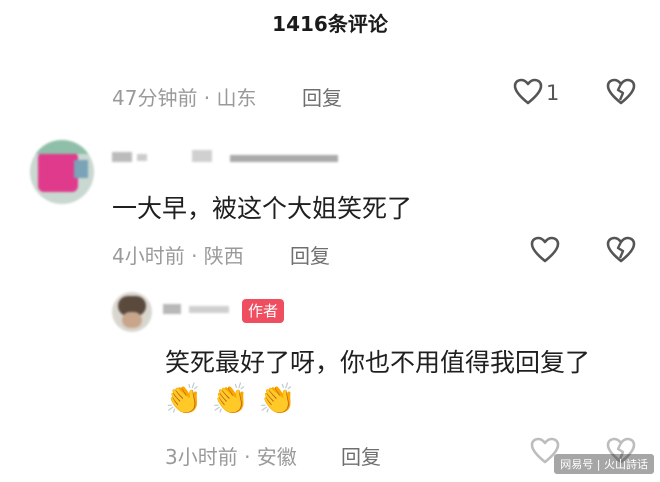 This screenshot has height=482, width=660. Describe the element at coordinates (553, 93) in the screenshot. I see `comment-1-like-count: 1` at that location.